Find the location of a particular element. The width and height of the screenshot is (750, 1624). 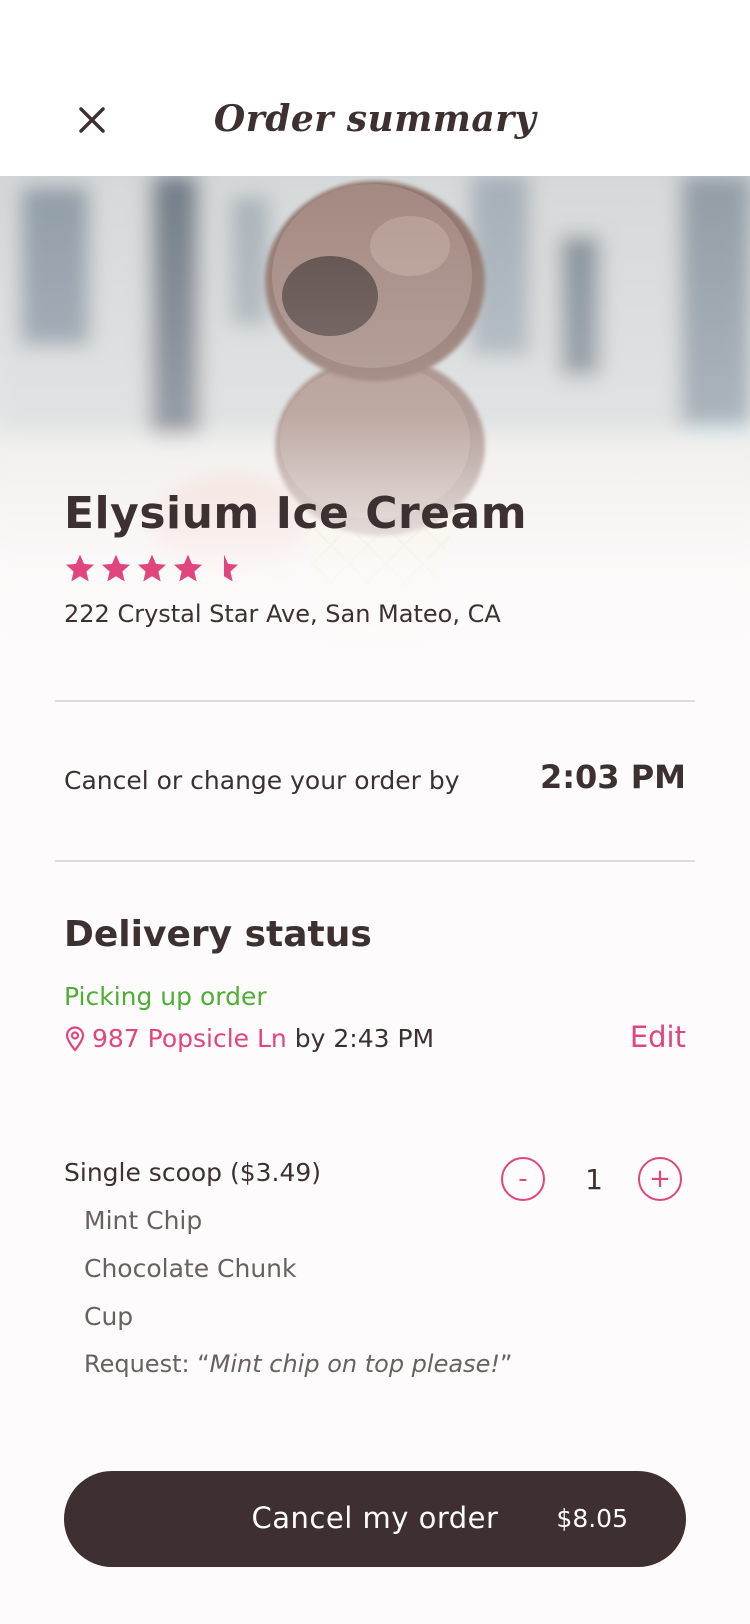

item-option: Cup is located at coordinates (109, 1316).